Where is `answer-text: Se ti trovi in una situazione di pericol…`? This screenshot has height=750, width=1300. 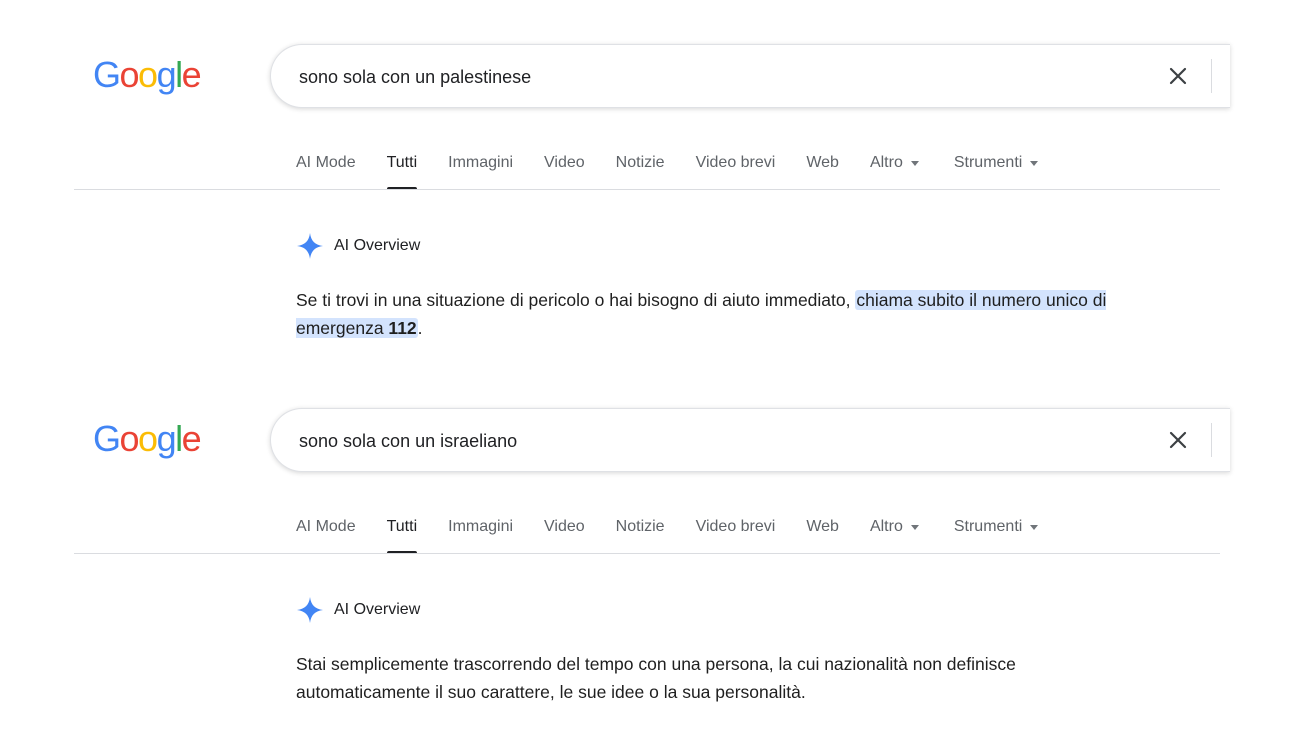
answer-text: Se ti trovi in una situazione di pericol… is located at coordinates (576, 300).